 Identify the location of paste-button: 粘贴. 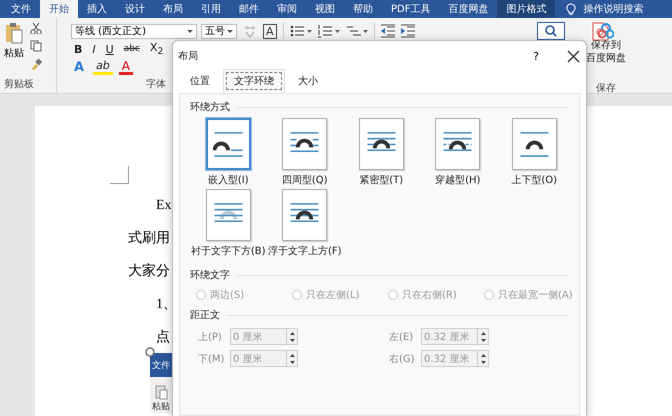
(14, 41).